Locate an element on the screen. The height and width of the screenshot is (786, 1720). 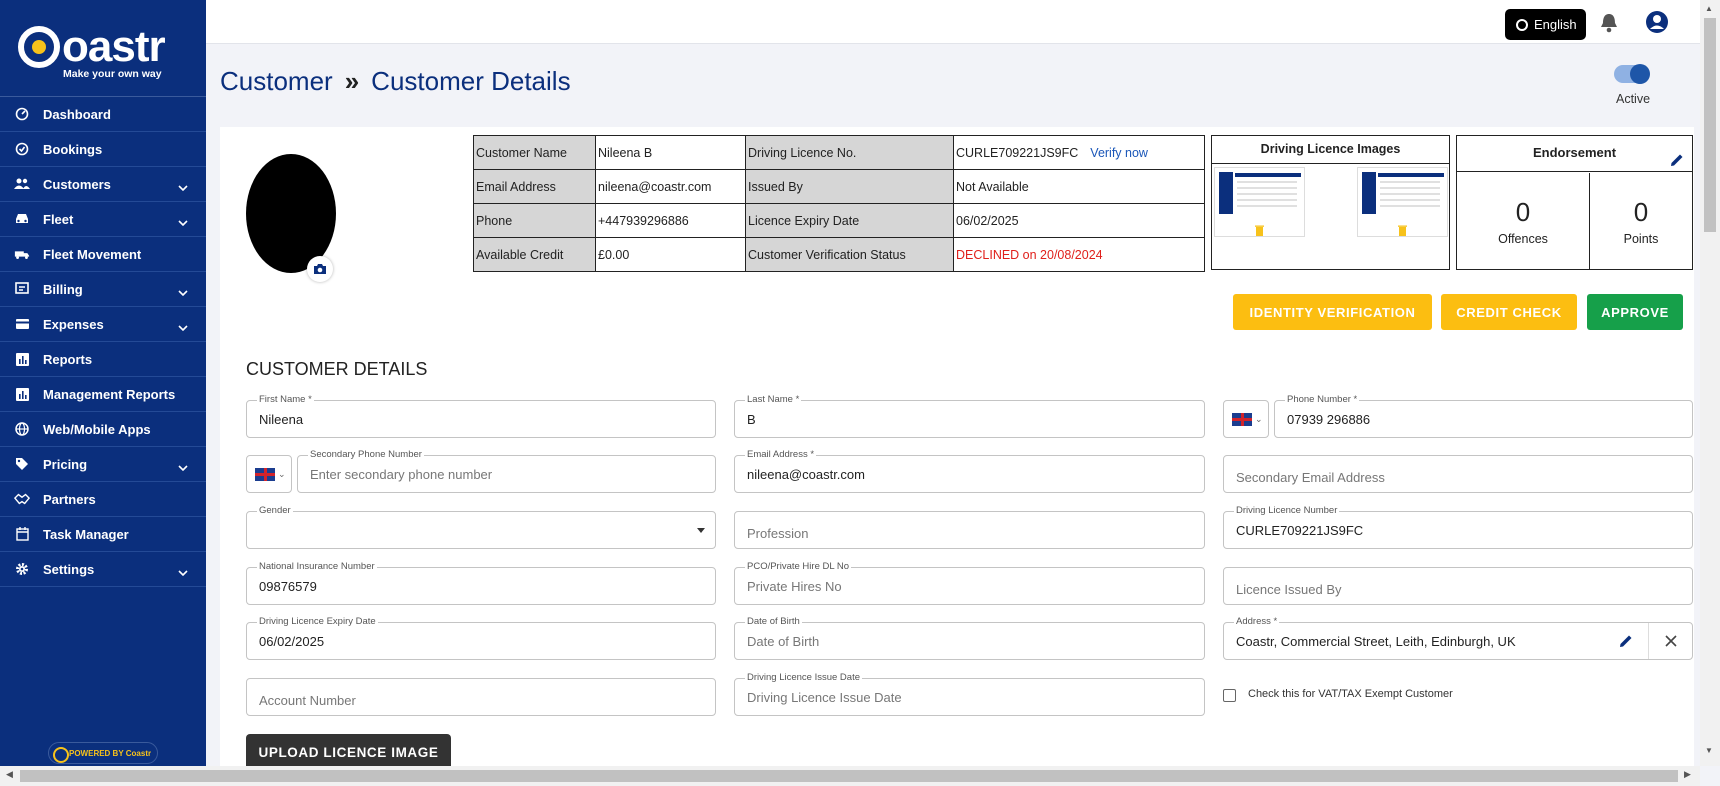
gender-select: Gender is located at coordinates (481, 527).